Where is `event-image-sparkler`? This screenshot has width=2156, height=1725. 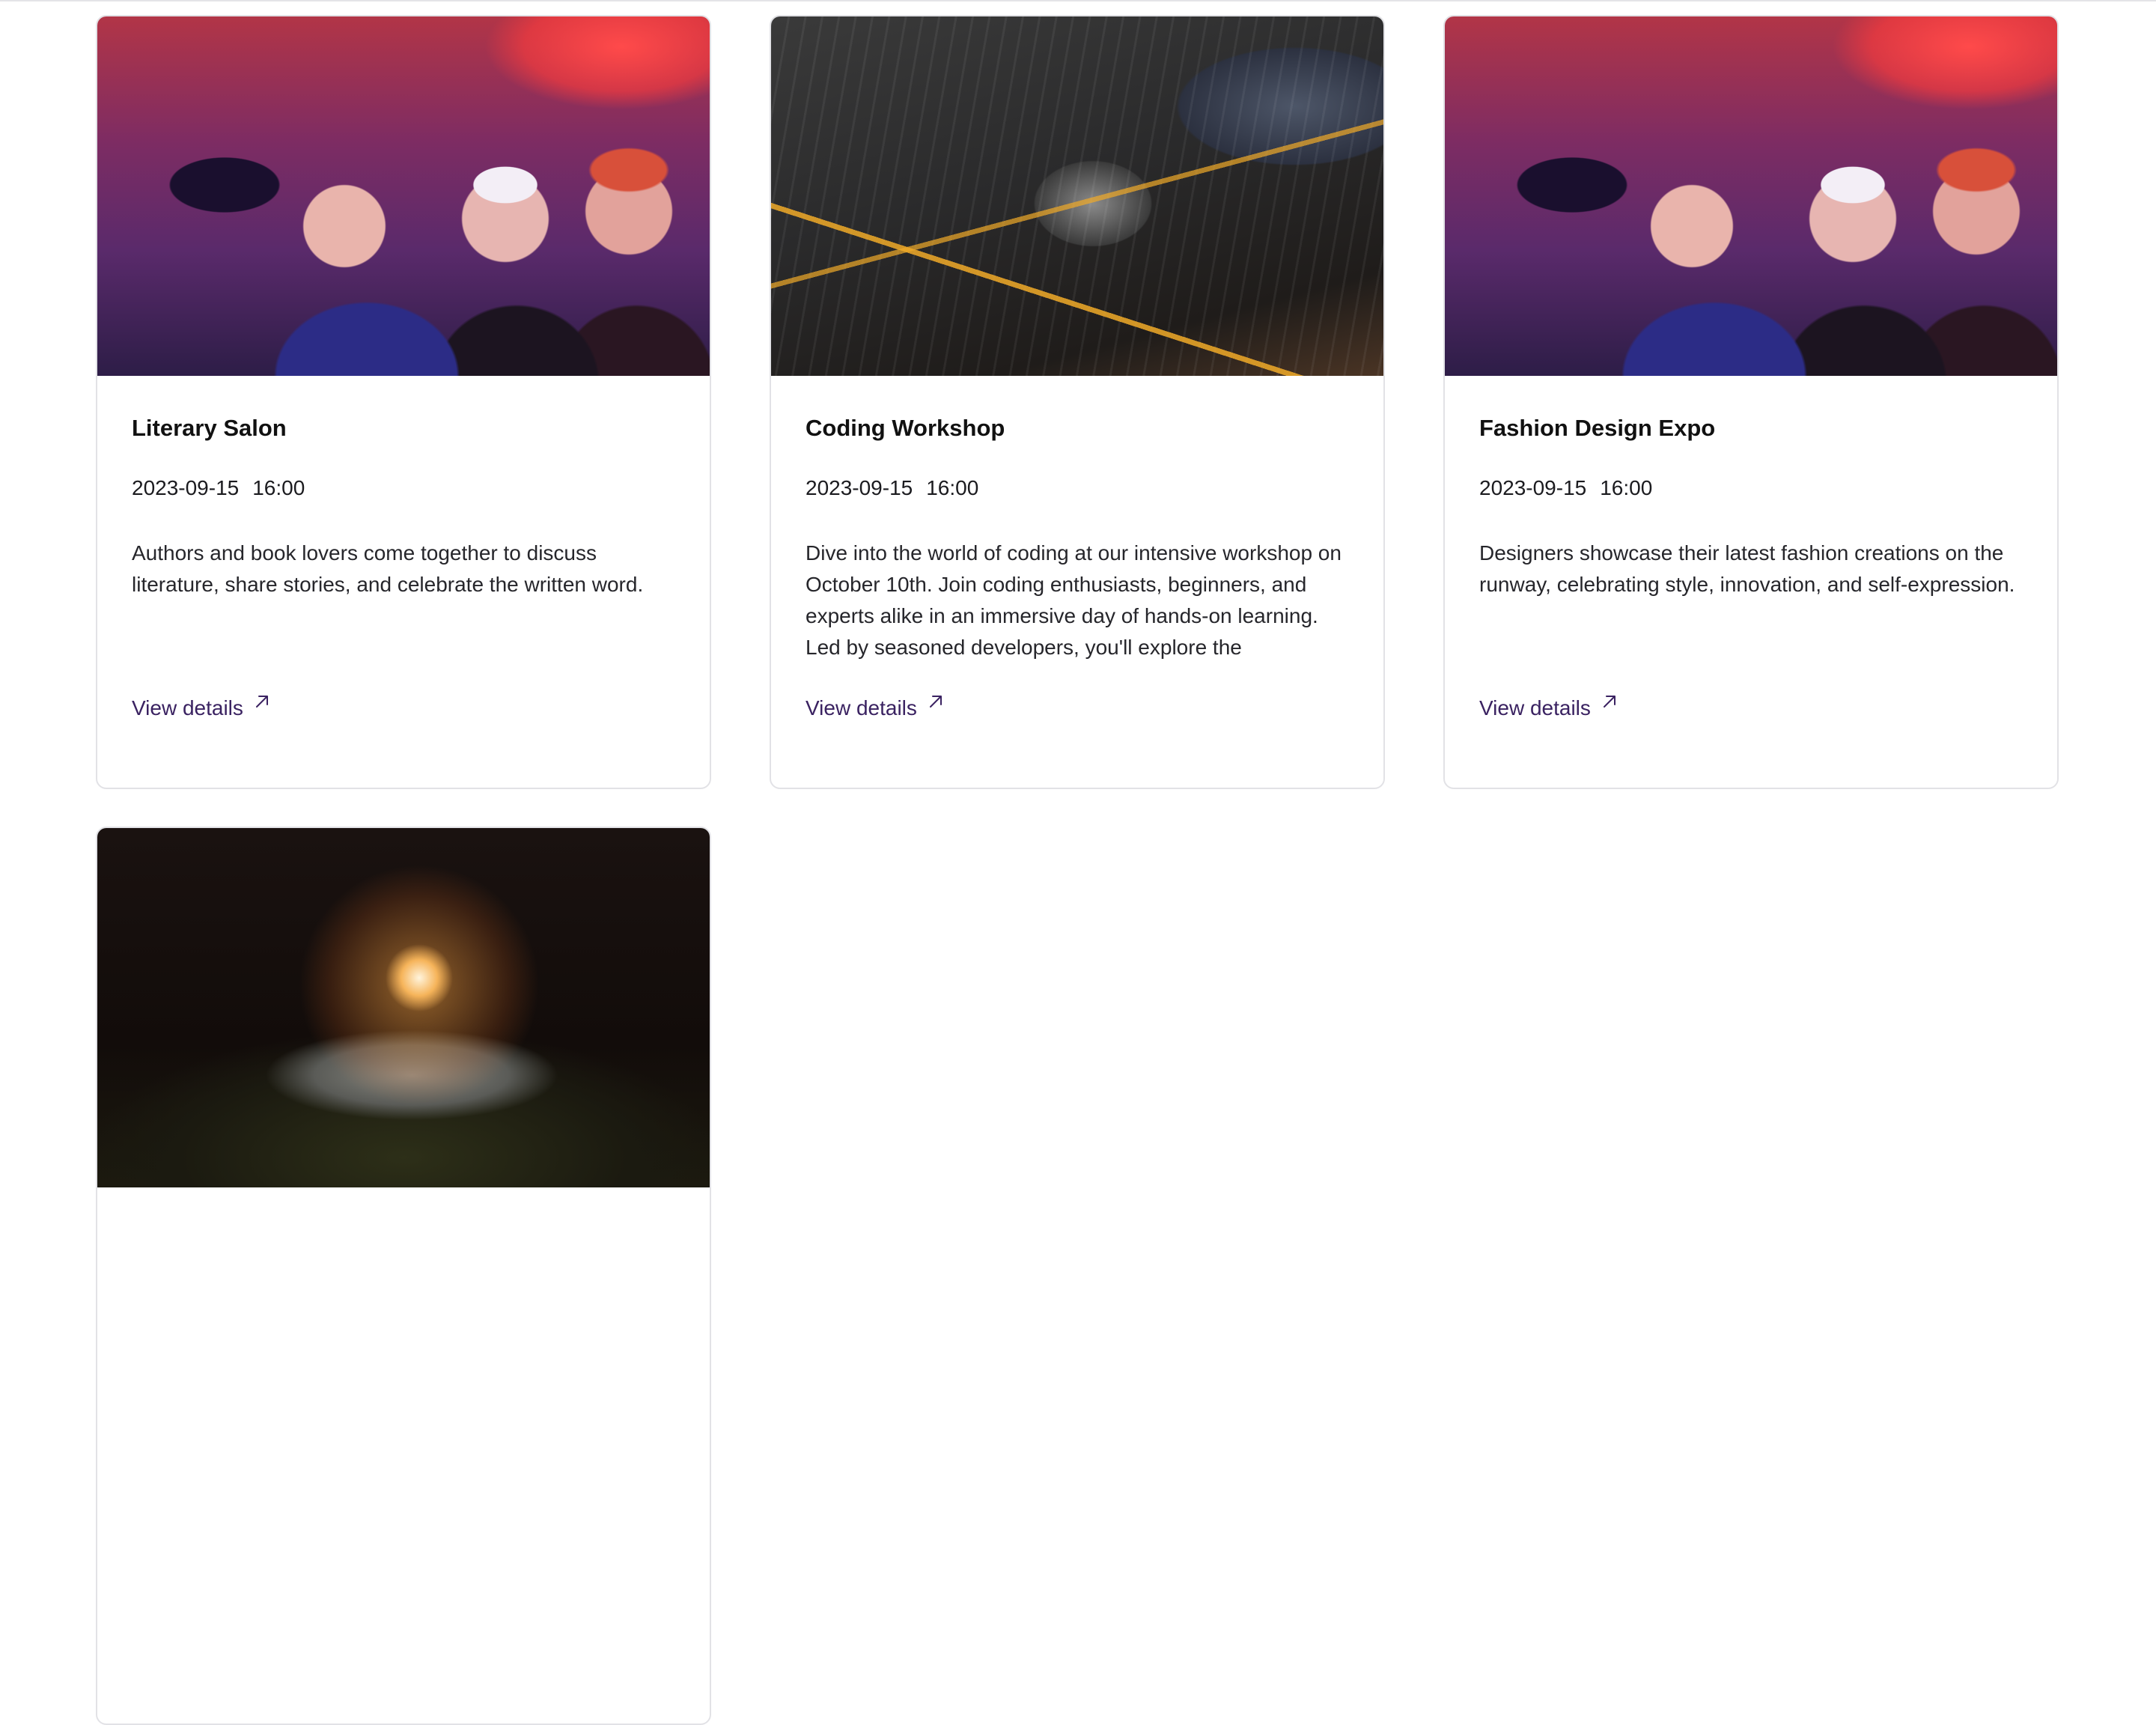
event-image-sparkler is located at coordinates (403, 1007).